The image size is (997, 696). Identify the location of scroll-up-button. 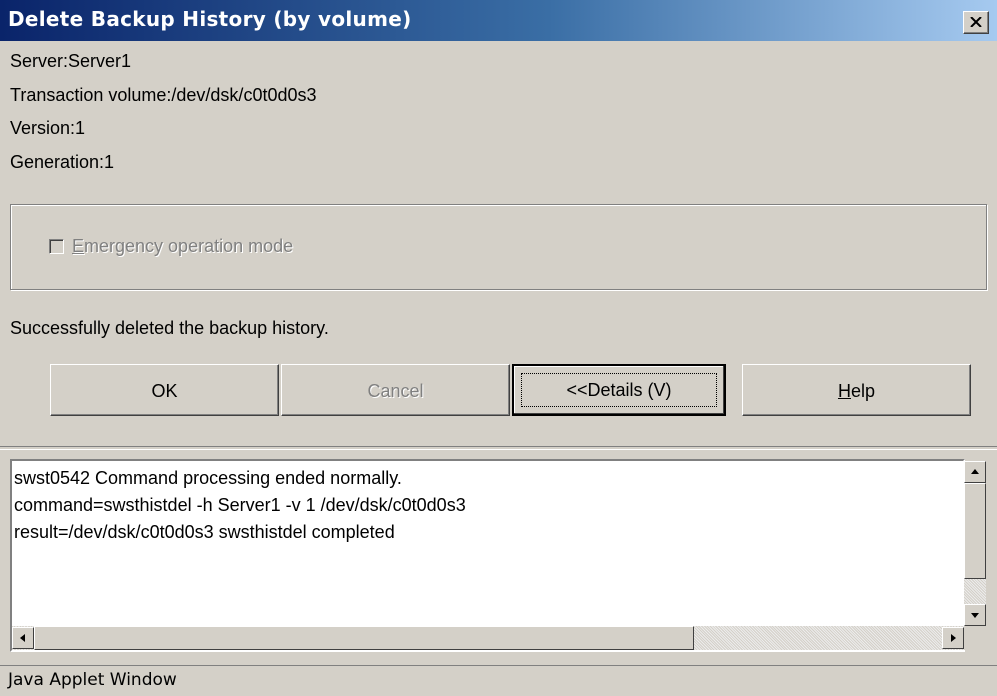
(975, 472).